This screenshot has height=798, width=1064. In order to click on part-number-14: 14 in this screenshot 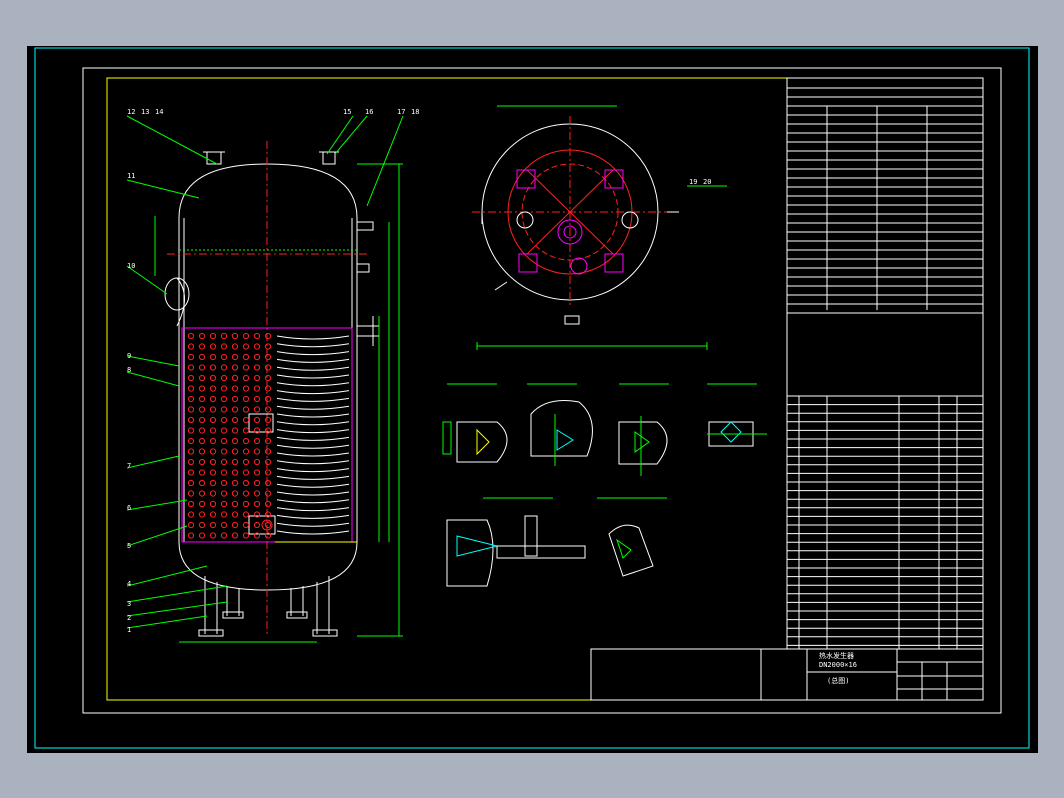, I will do `click(159, 112)`.